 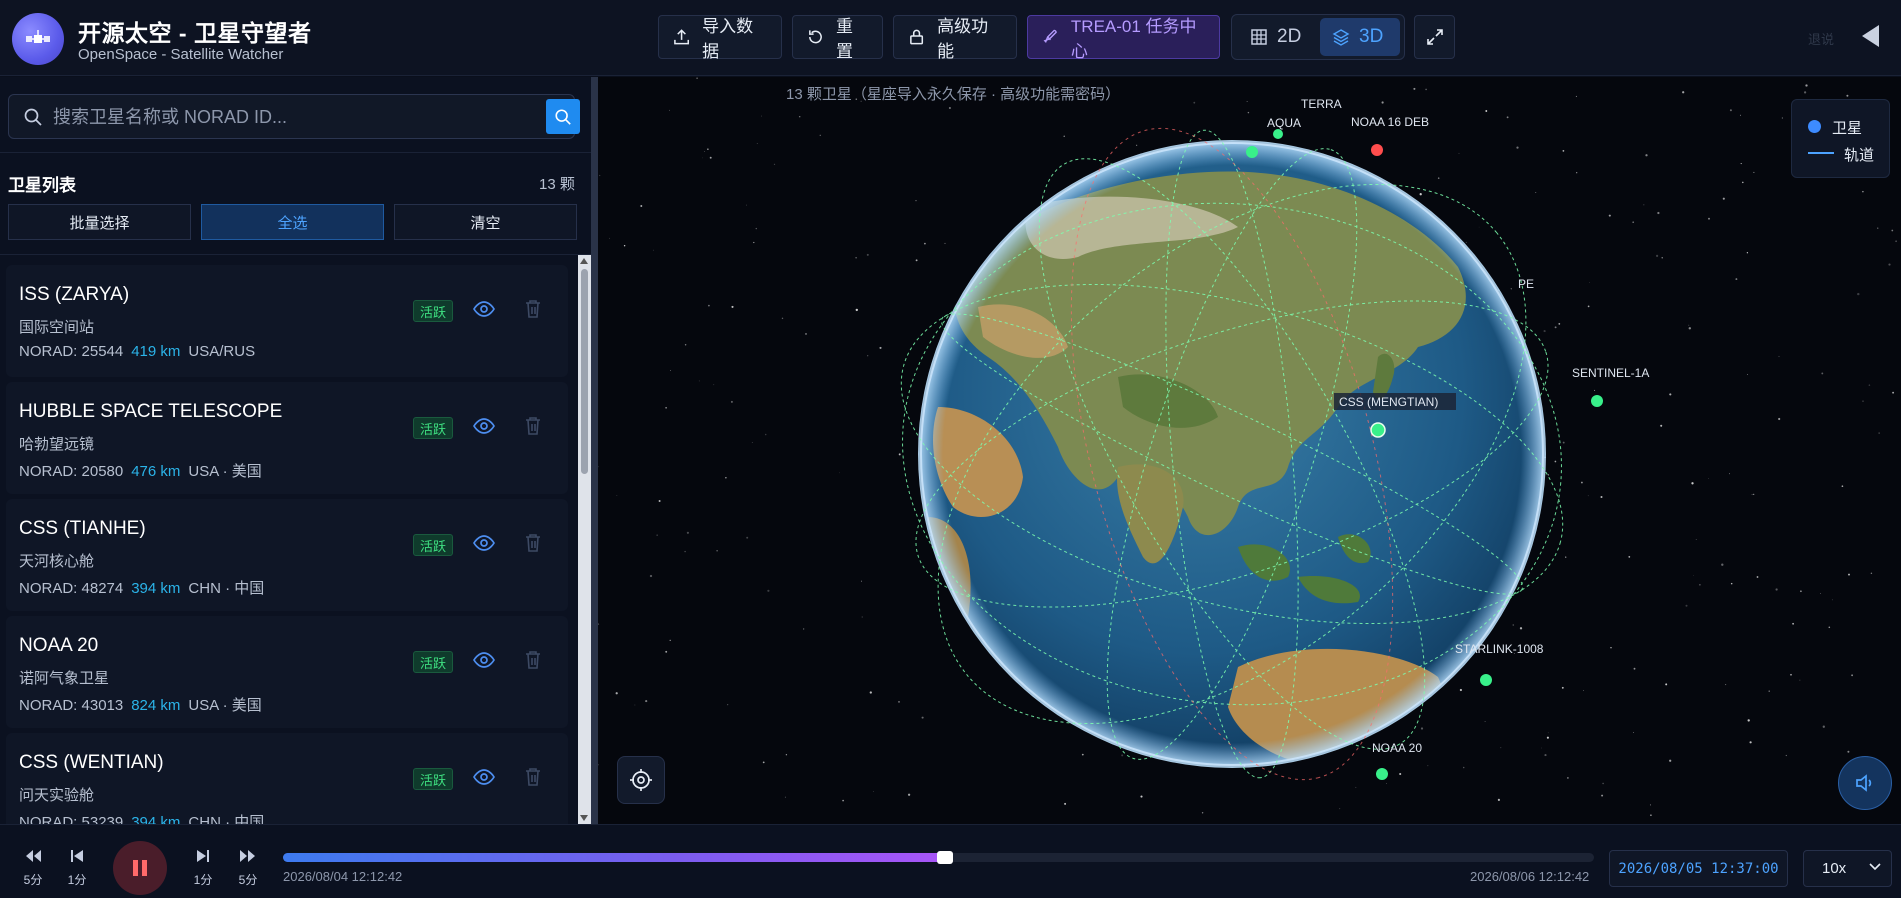 What do you see at coordinates (1123, 38) in the screenshot?
I see `mission-center-button: TREA-01 任务中心` at bounding box center [1123, 38].